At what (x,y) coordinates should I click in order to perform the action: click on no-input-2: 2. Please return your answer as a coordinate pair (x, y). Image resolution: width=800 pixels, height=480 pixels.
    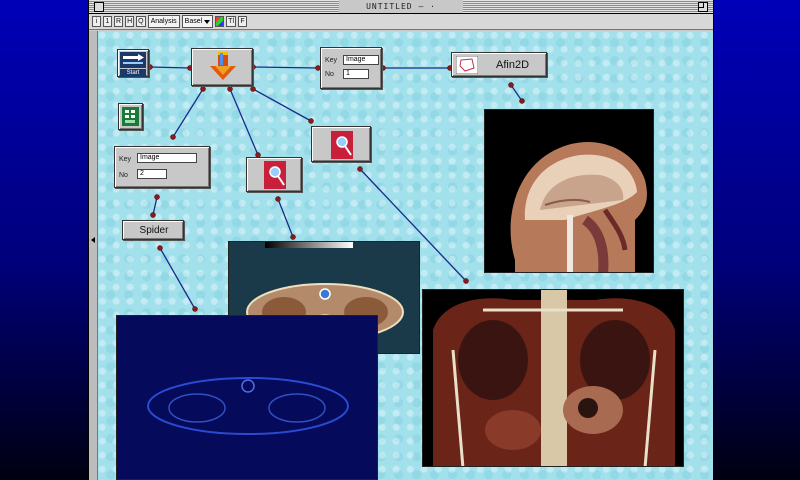
    Looking at the image, I should click on (152, 174).